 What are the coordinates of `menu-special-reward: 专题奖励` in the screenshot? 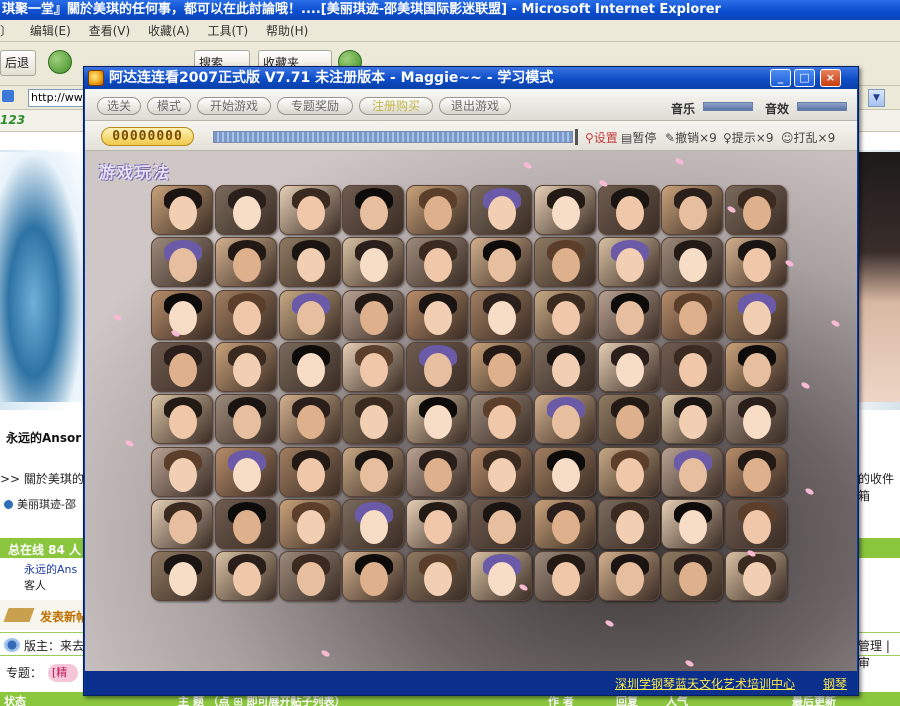 It's located at (315, 106).